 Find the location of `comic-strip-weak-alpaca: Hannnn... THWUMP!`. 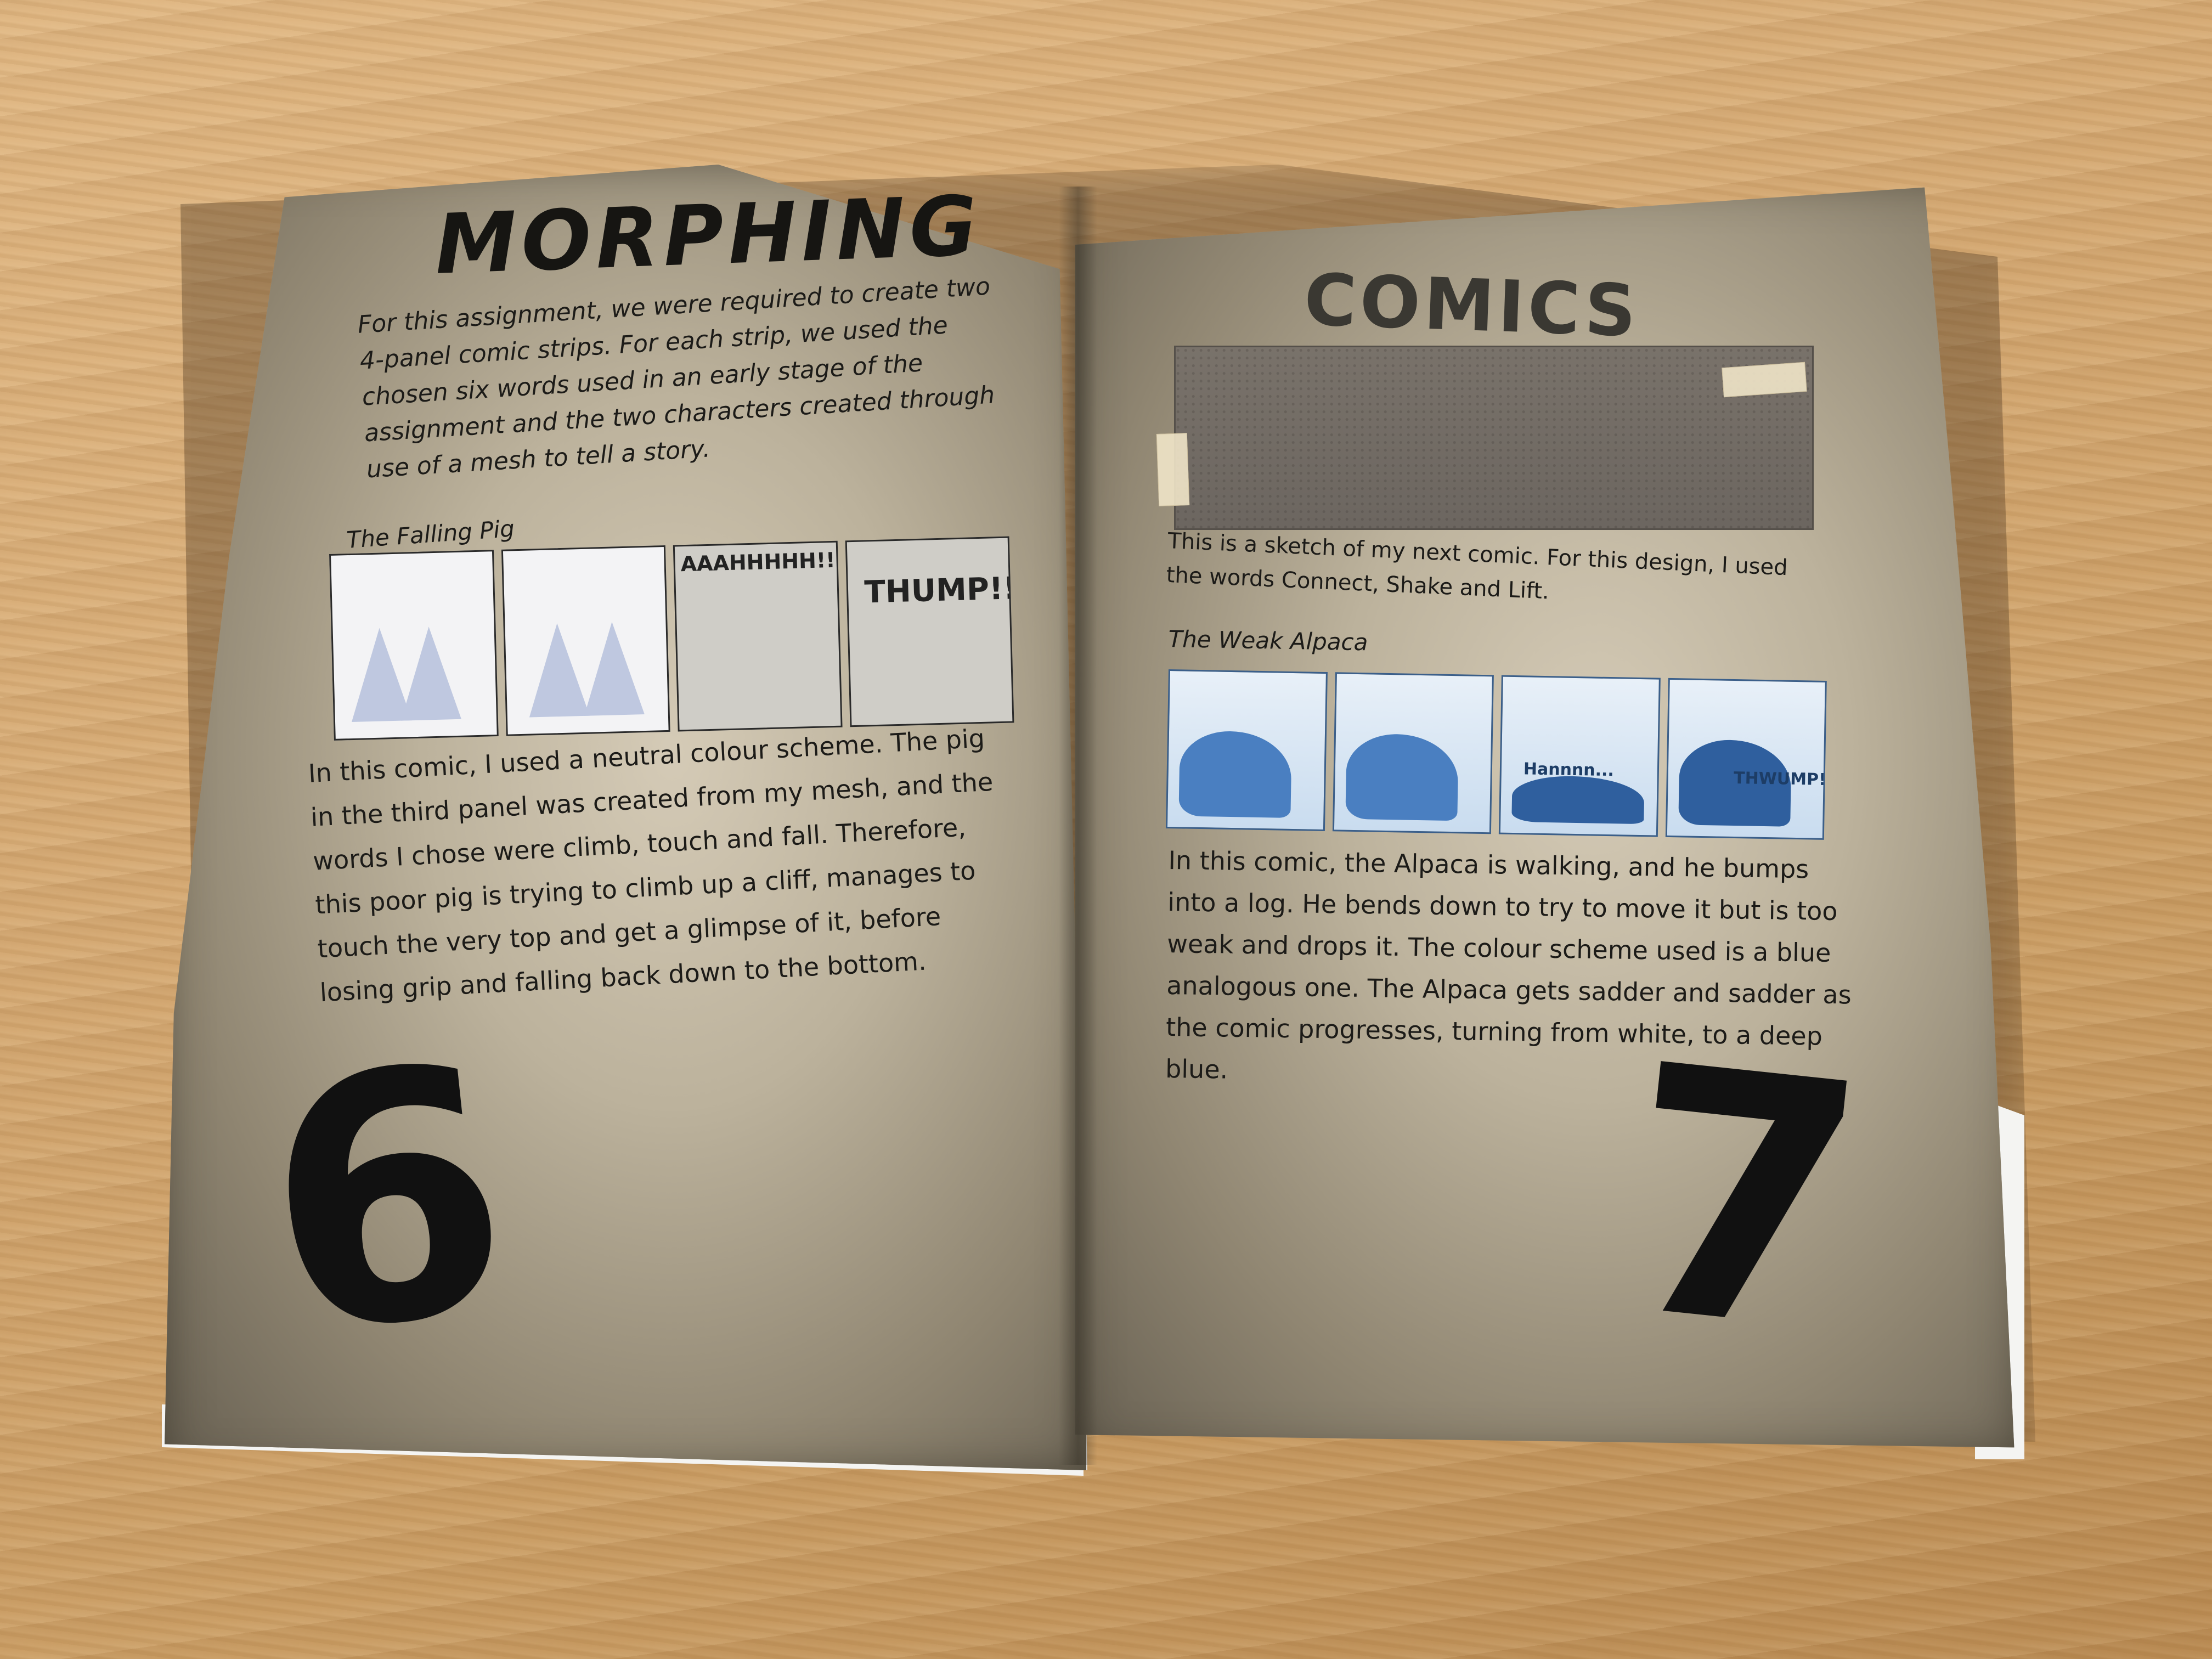

comic-strip-weak-alpaca: Hannnn... THWUMP! is located at coordinates (1496, 754).